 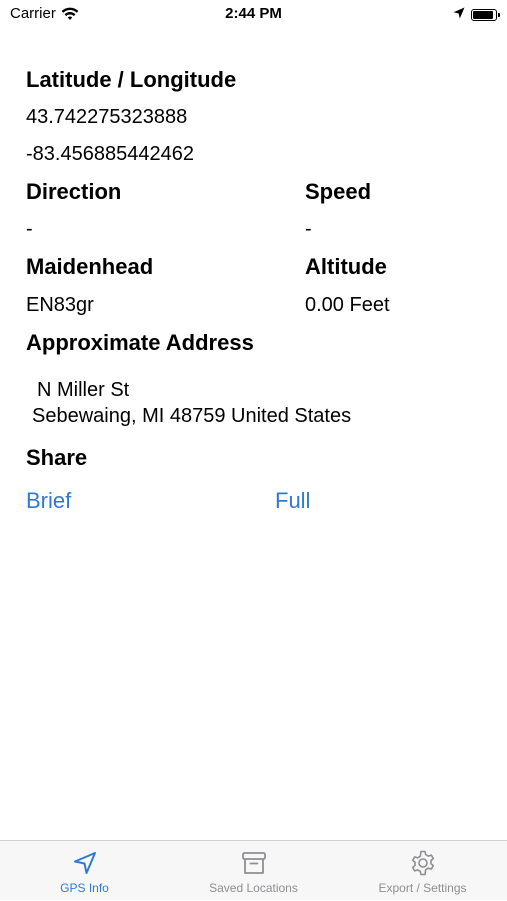 What do you see at coordinates (90, 266) in the screenshot?
I see `maidenhead-heading: Maidenhead` at bounding box center [90, 266].